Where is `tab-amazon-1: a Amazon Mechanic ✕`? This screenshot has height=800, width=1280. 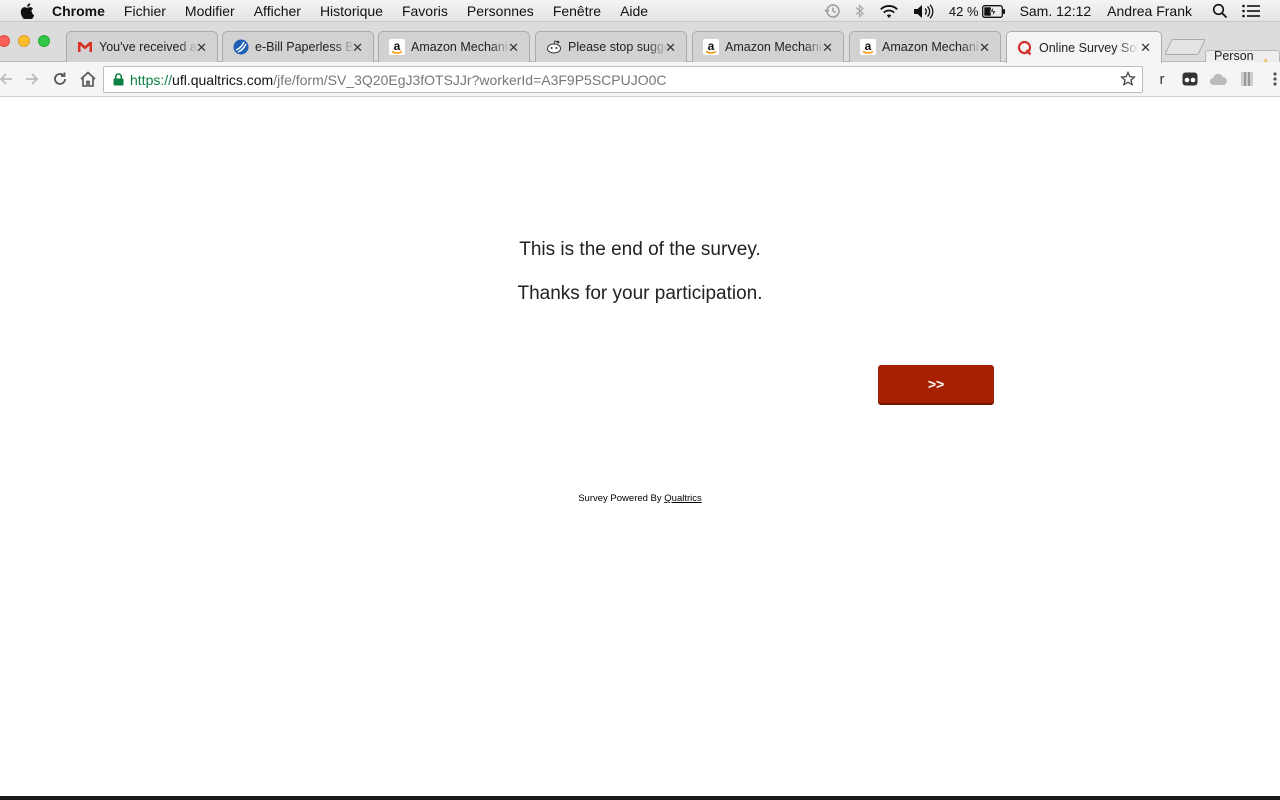 tab-amazon-1: a Amazon Mechanic ✕ is located at coordinates (454, 46).